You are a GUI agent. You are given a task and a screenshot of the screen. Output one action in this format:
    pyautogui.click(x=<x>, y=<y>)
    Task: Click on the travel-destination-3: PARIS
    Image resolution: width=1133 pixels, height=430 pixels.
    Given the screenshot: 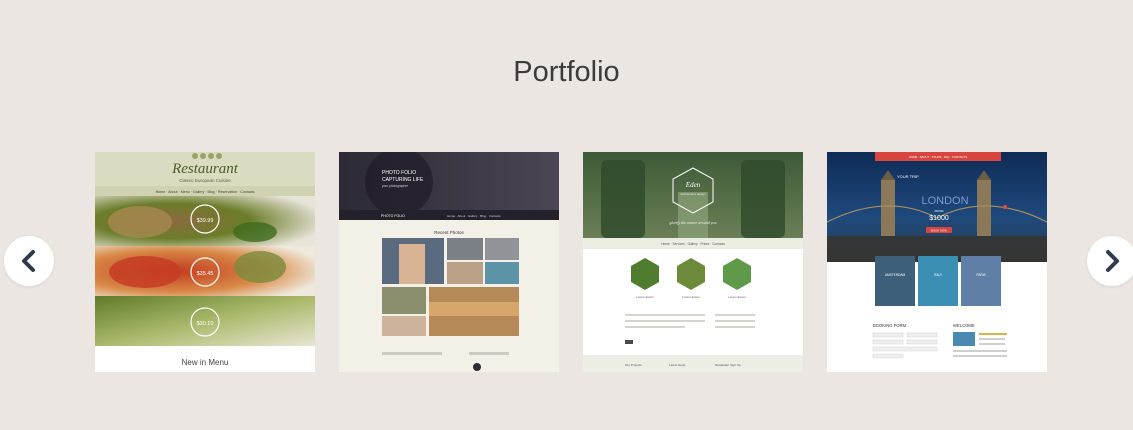 What is the action you would take?
    pyautogui.click(x=980, y=275)
    